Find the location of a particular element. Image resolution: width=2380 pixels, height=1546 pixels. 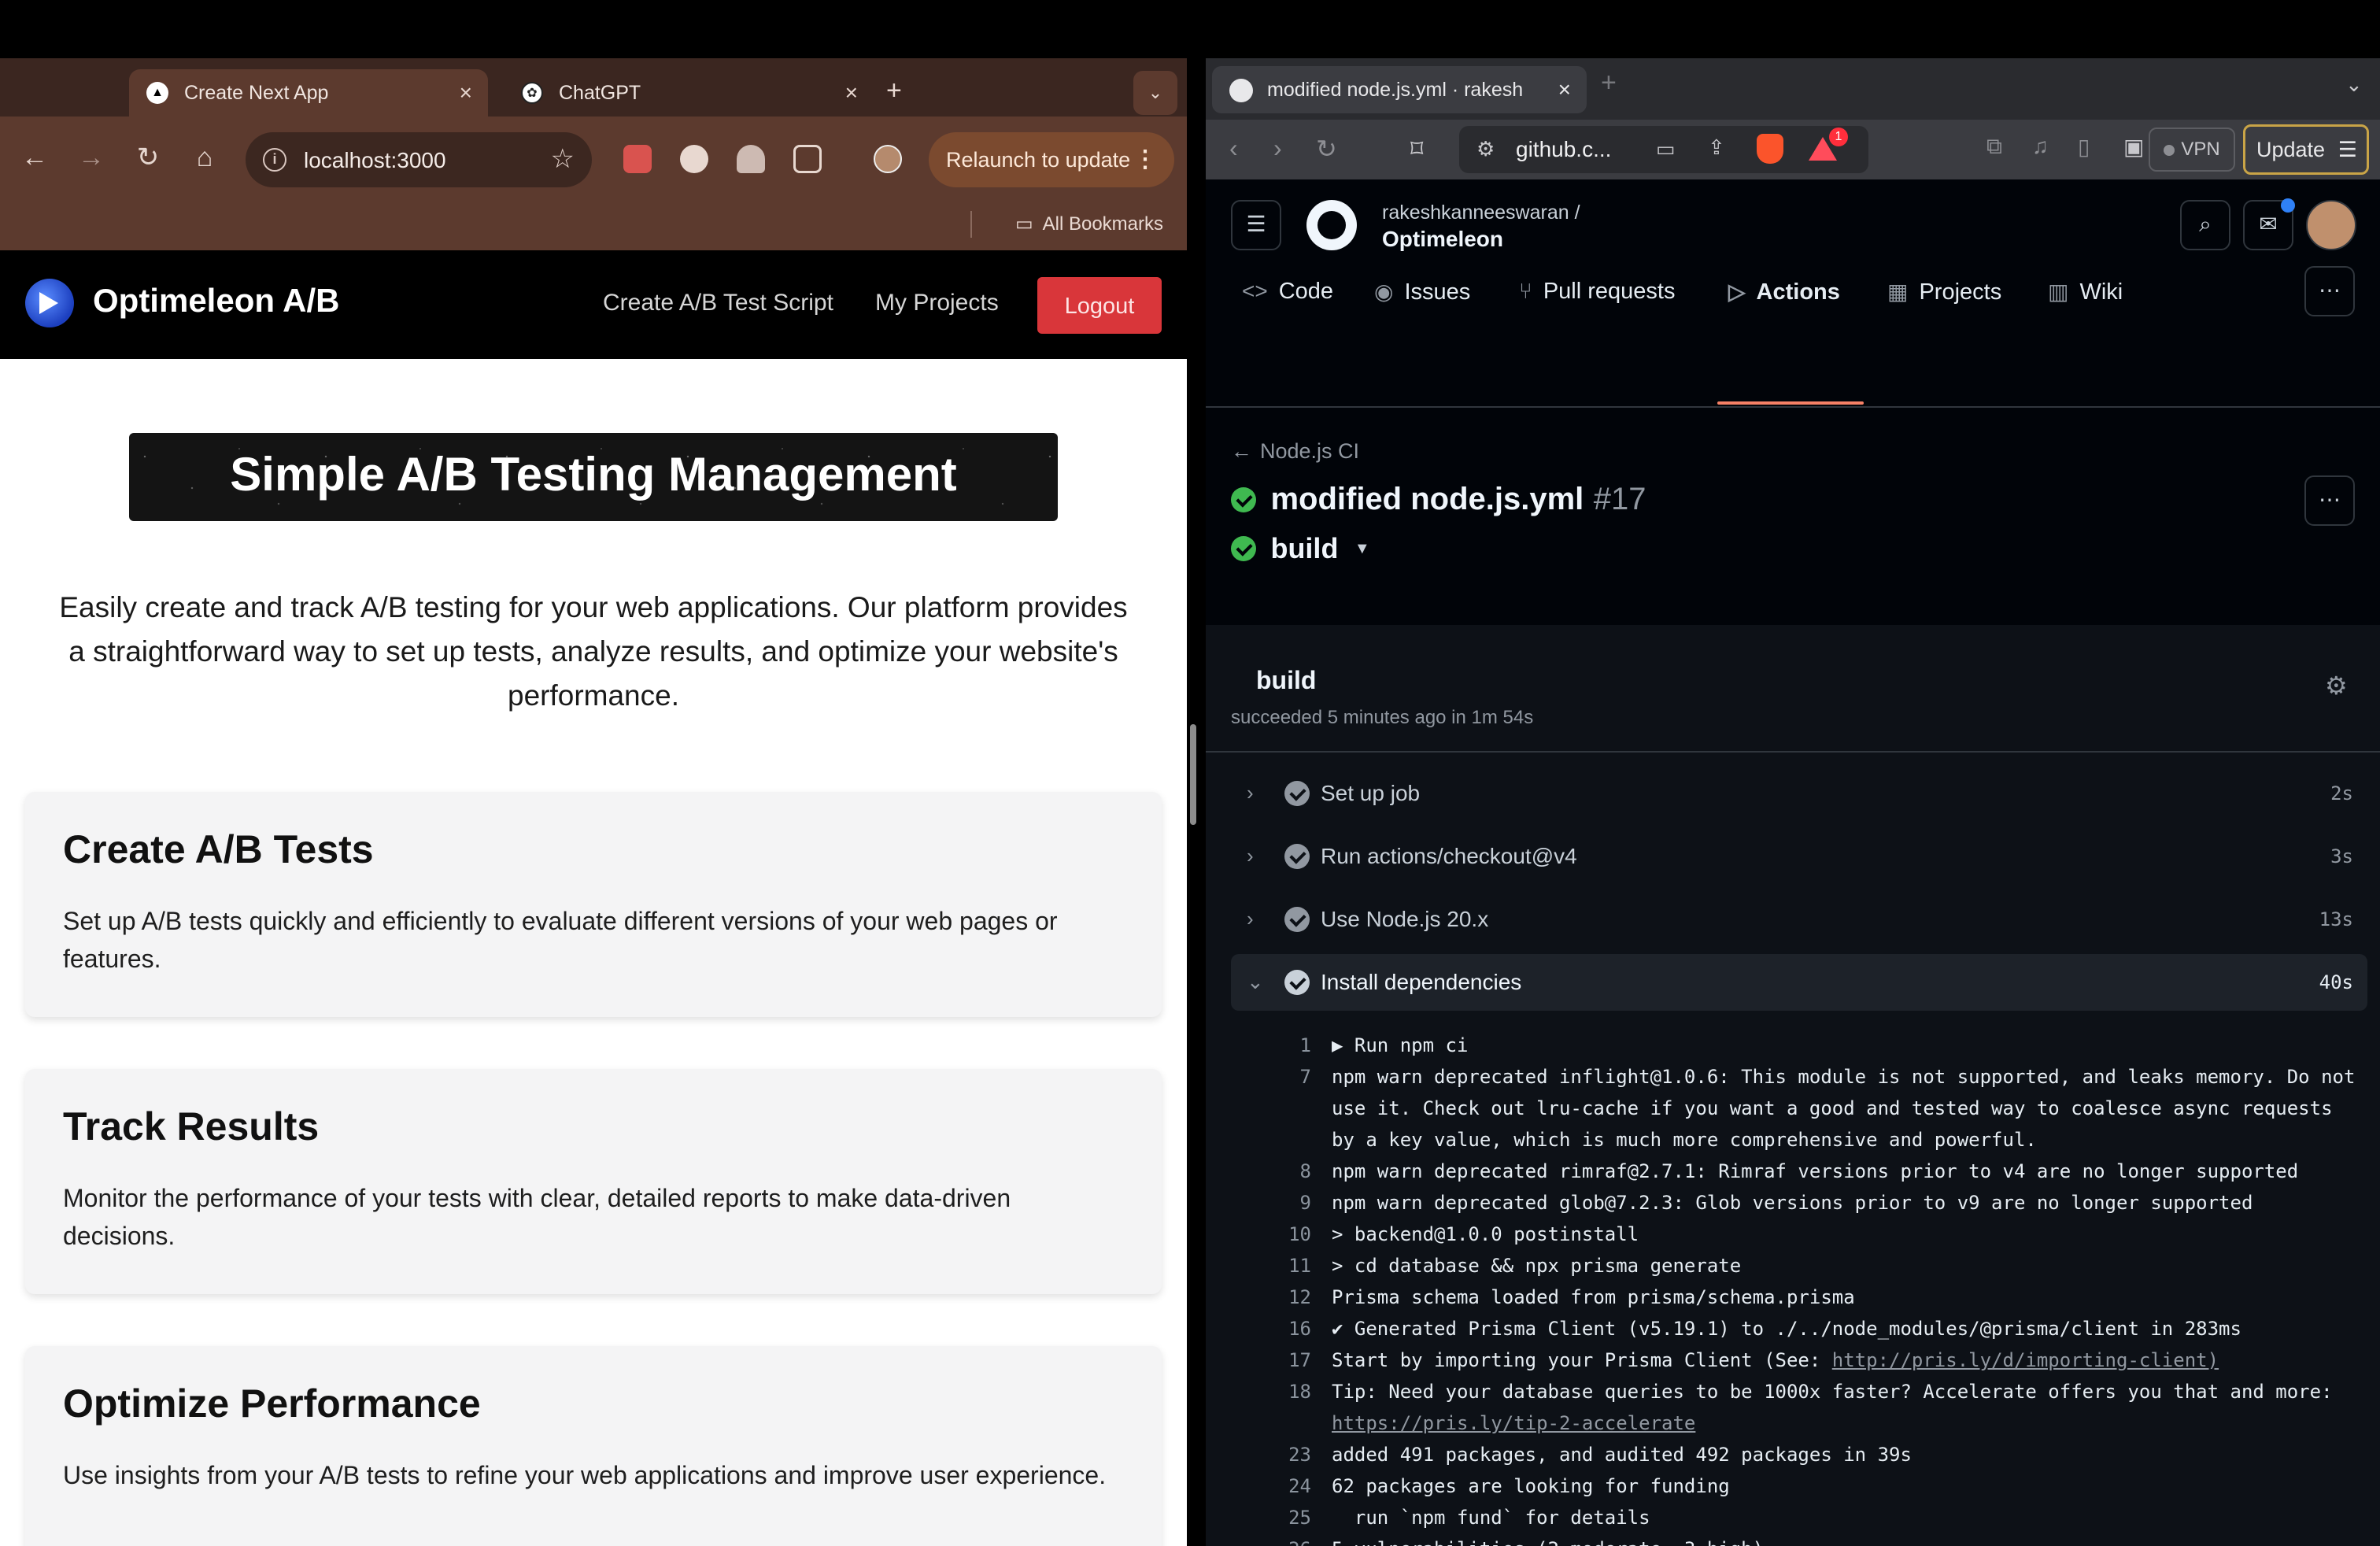

user-avatar is located at coordinates (2331, 225).